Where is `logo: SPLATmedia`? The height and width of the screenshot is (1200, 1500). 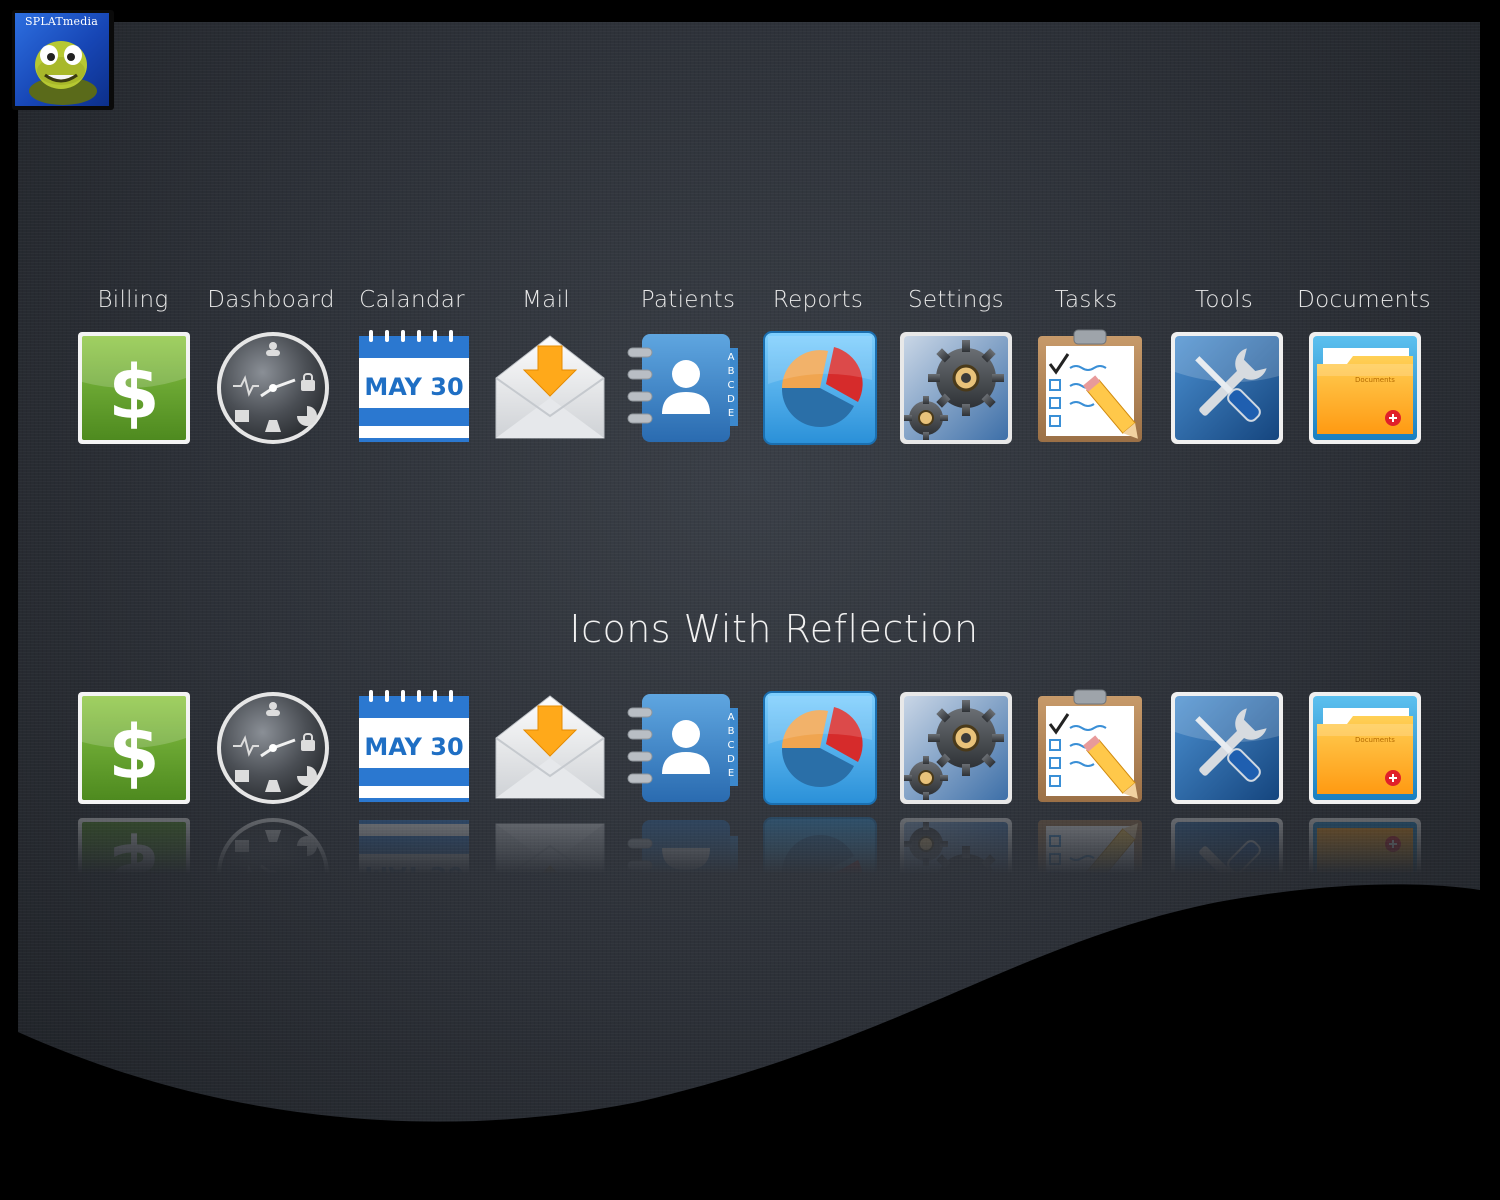
logo: SPLATmedia is located at coordinates (63, 60).